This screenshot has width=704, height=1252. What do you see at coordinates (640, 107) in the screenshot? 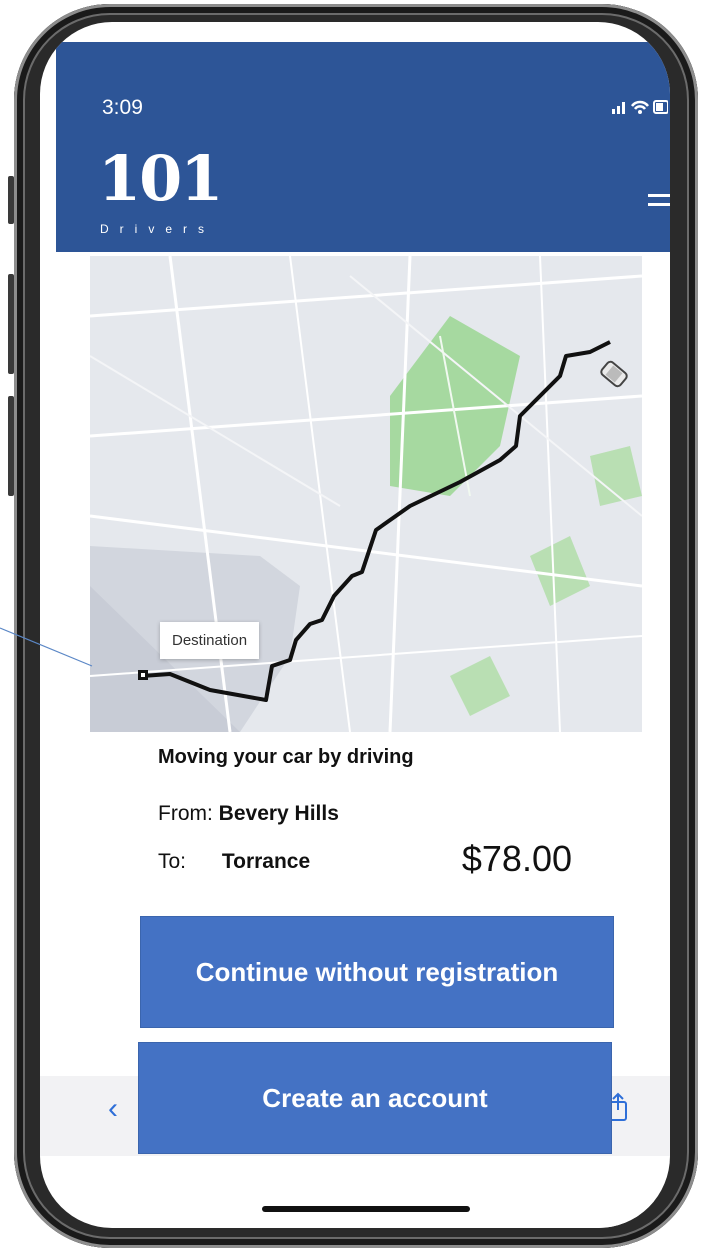
I see `signal-wifi-battery-icon` at bounding box center [640, 107].